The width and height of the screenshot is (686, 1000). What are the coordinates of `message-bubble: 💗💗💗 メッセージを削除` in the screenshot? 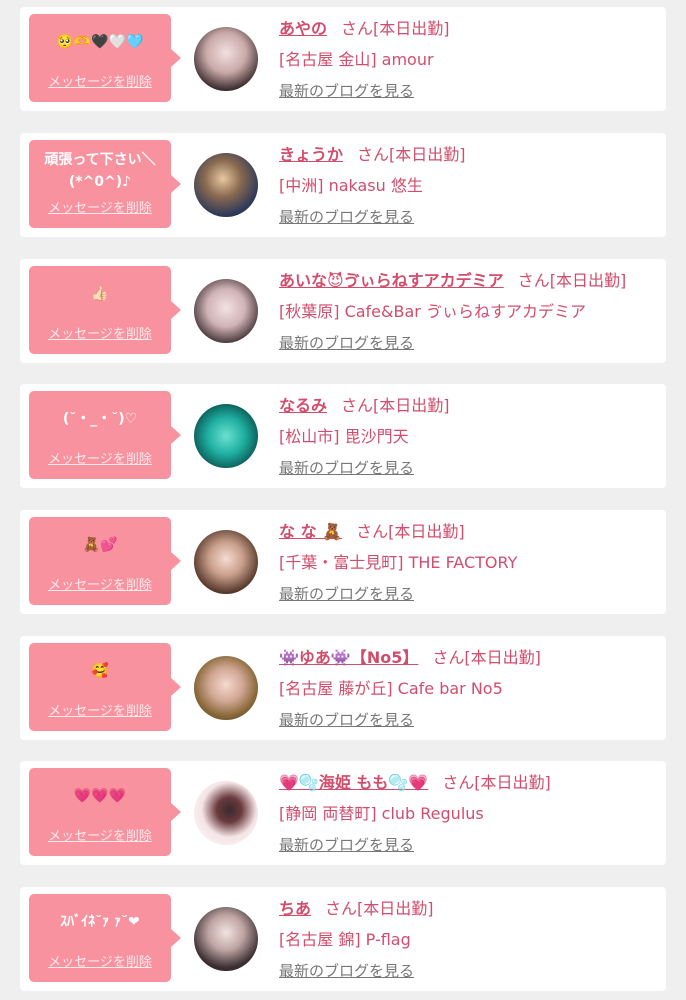 It's located at (105, 812).